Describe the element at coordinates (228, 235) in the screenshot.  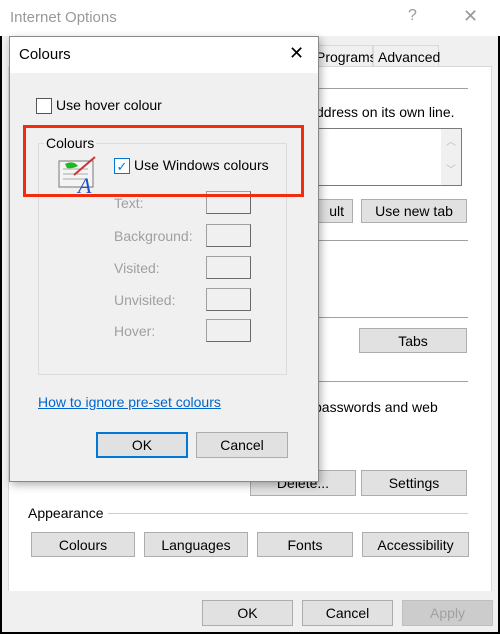
I see `background-colour-swatch` at that location.